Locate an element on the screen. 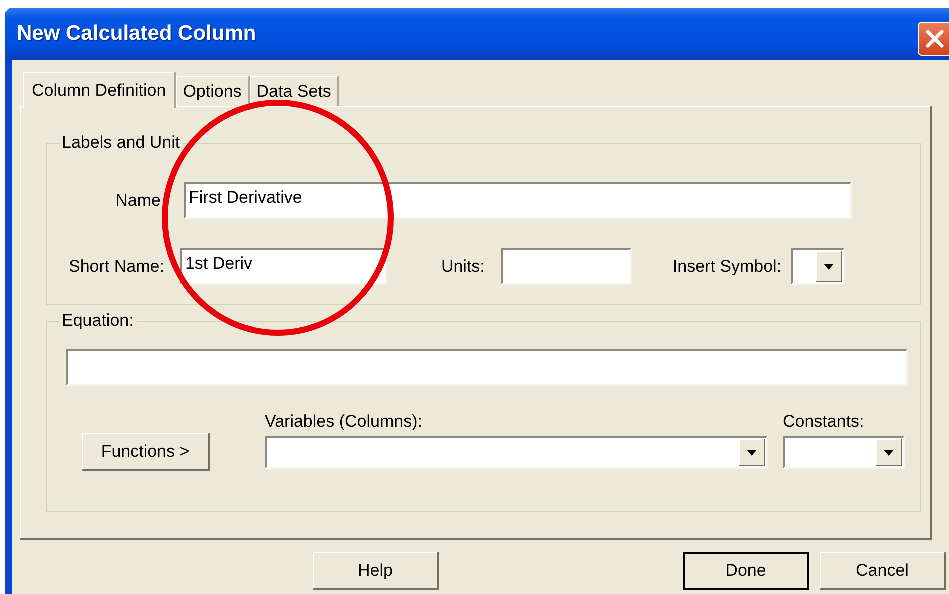 This screenshot has width=949, height=594. dropdown is located at coordinates (817, 266).